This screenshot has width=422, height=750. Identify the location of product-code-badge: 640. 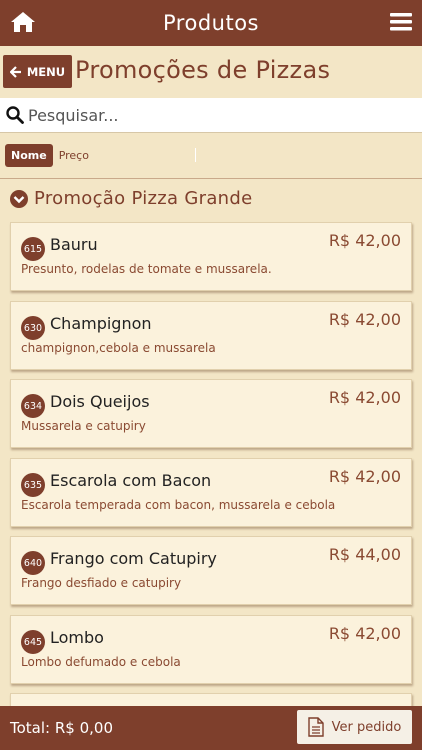
(33, 563).